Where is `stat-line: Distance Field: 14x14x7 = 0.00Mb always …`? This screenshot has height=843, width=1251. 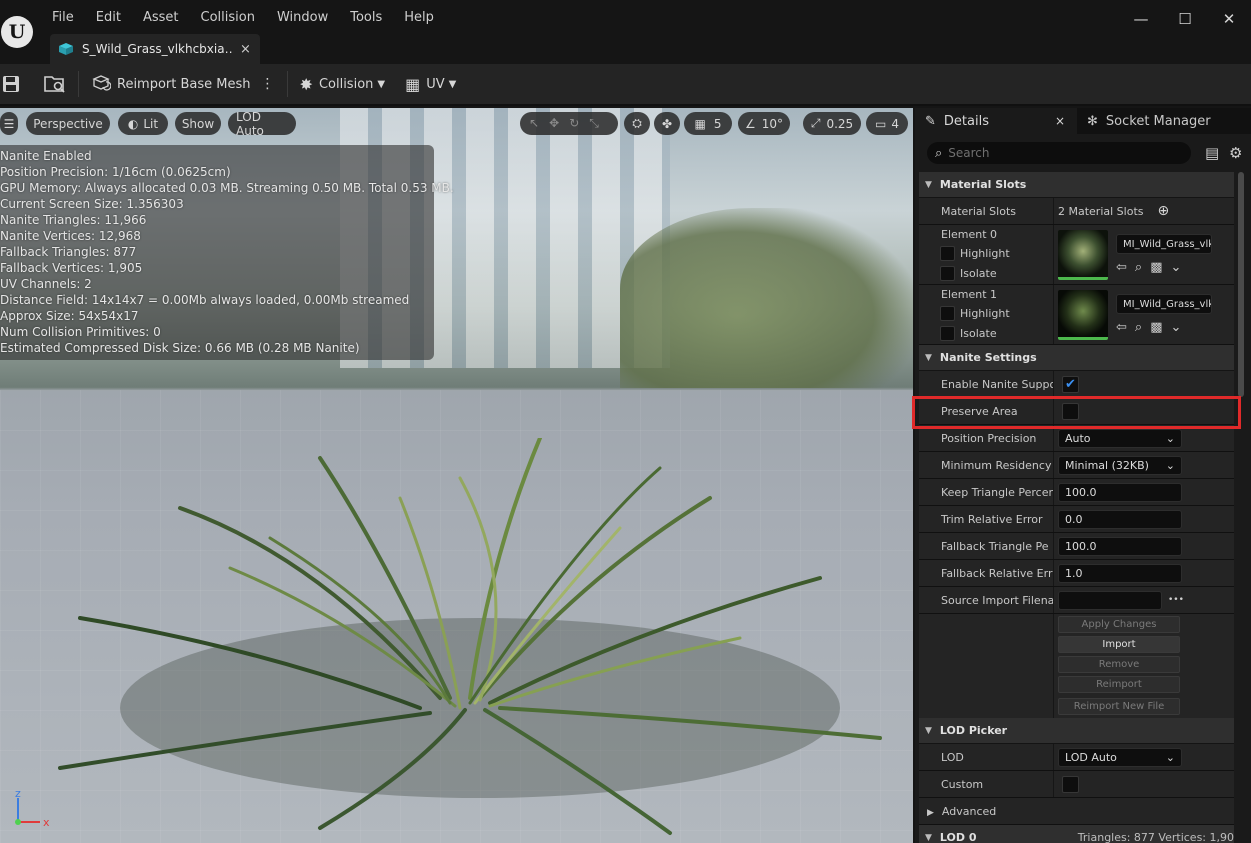
stat-line: Distance Field: 14x14x7 = 0.00Mb always … is located at coordinates (205, 300).